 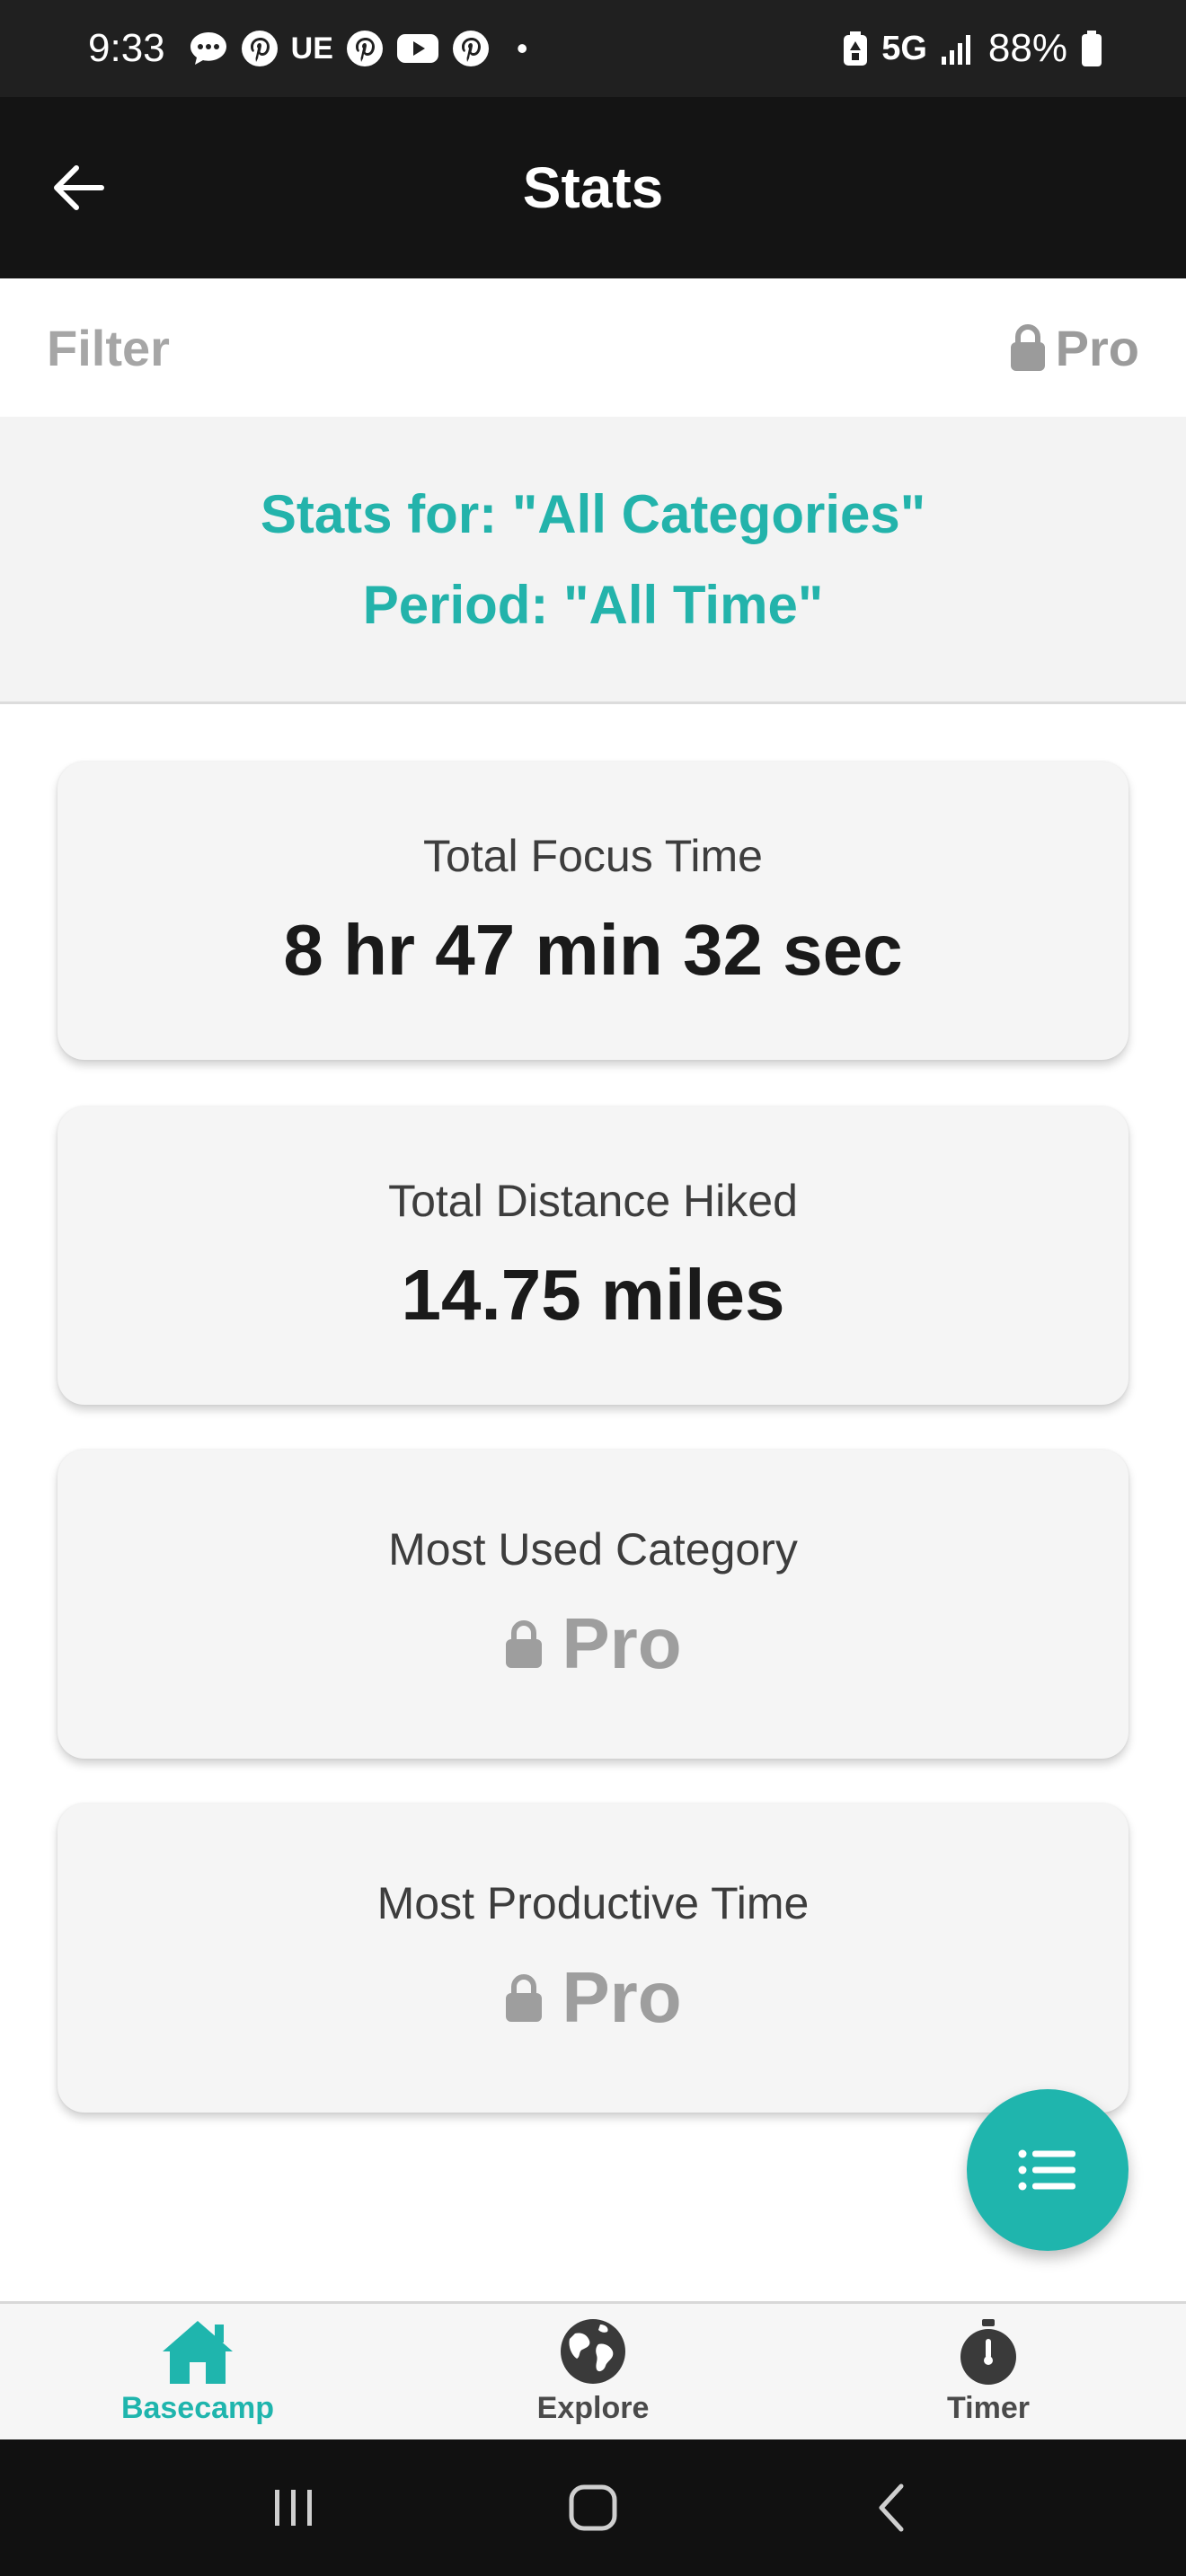 I want to click on status-bar-right: 5G 88%, so click(x=972, y=48).